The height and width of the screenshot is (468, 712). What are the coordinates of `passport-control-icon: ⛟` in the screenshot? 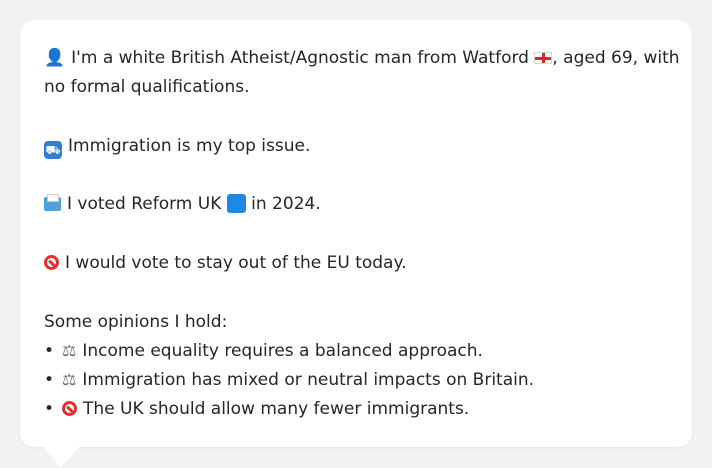 It's located at (53, 150).